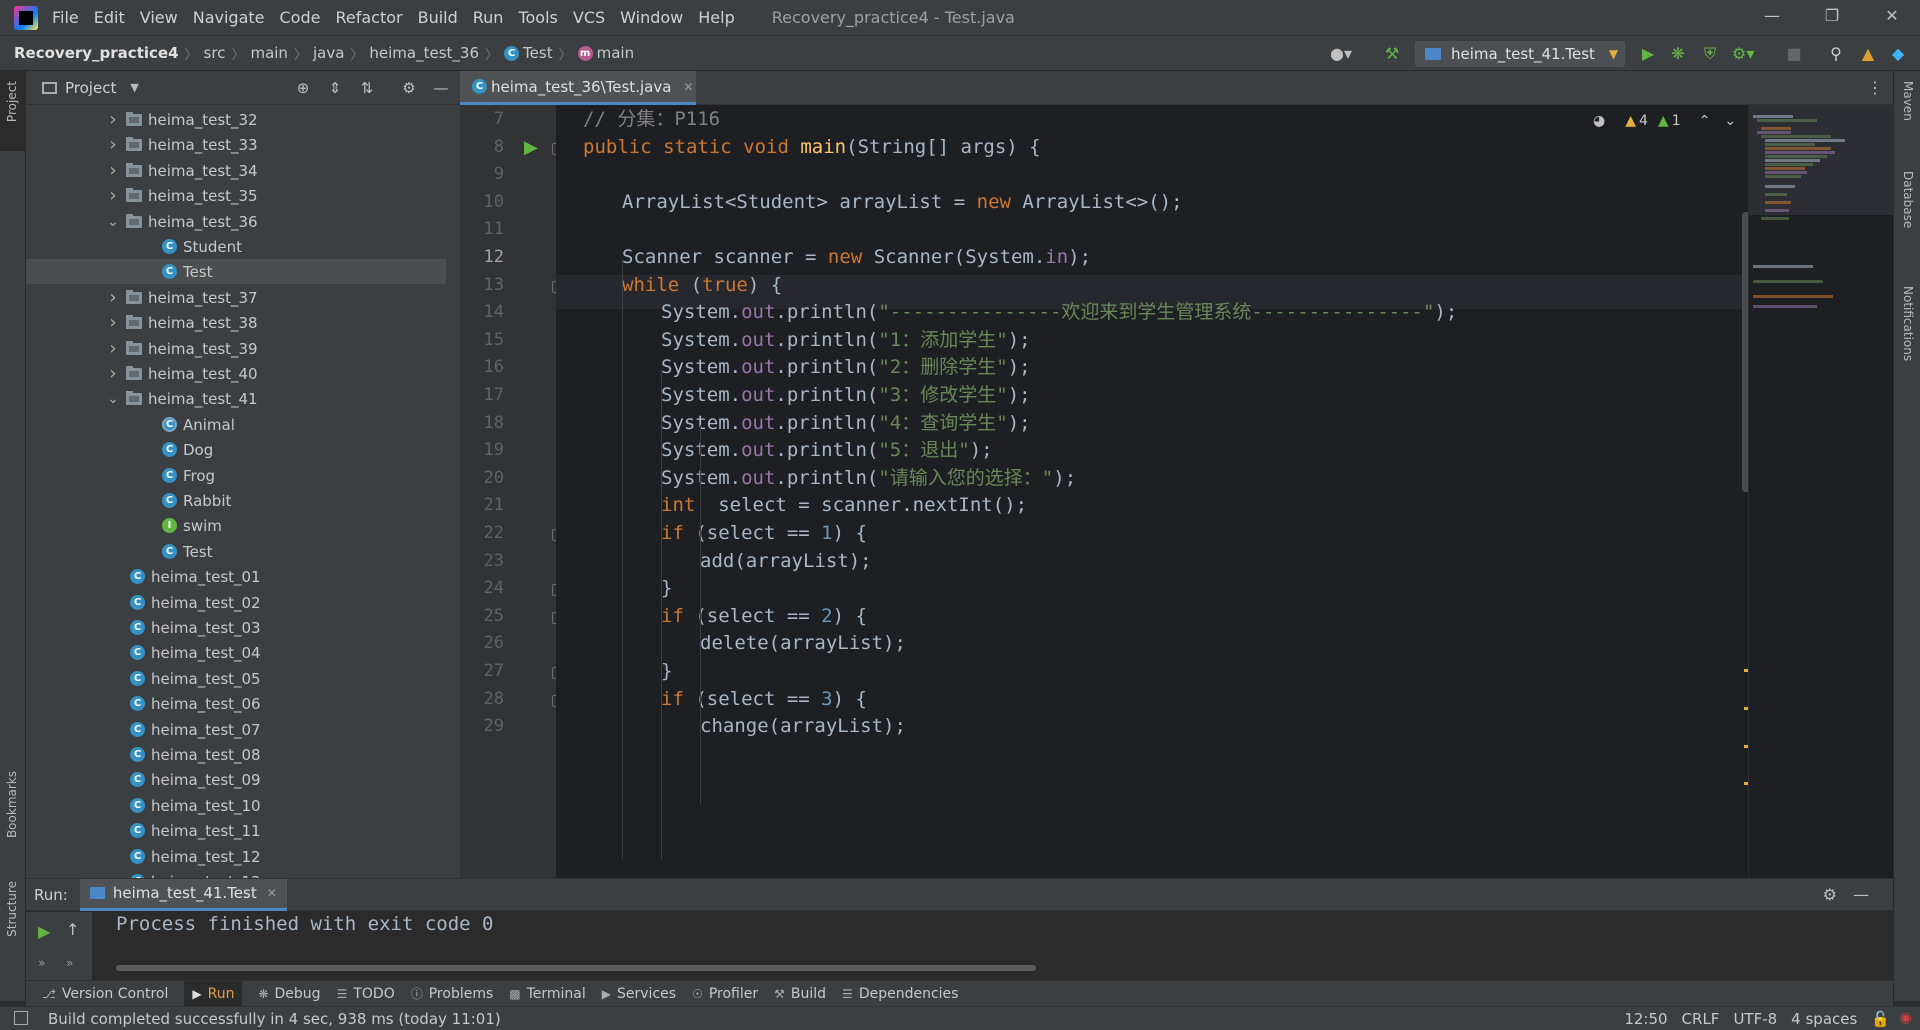 The width and height of the screenshot is (1920, 1030). Describe the element at coordinates (900, 994) in the screenshot. I see `tool-dependencies: ☰ Dependencies` at that location.